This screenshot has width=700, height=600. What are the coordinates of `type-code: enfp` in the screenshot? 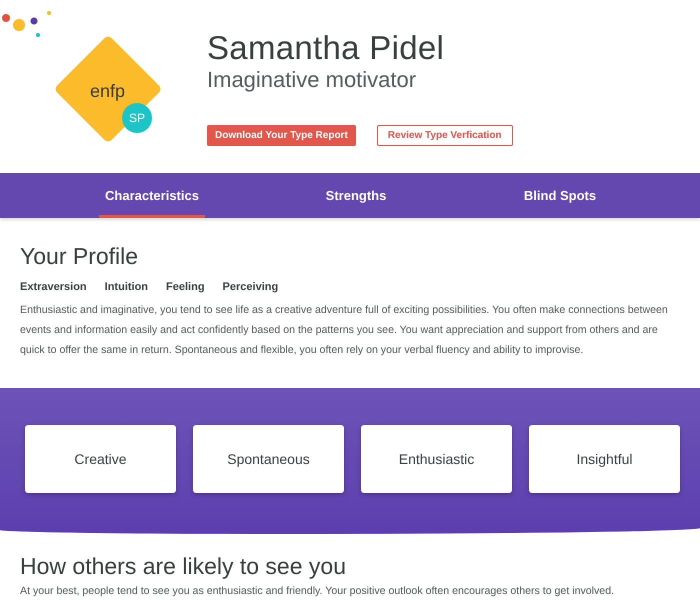 It's located at (108, 91).